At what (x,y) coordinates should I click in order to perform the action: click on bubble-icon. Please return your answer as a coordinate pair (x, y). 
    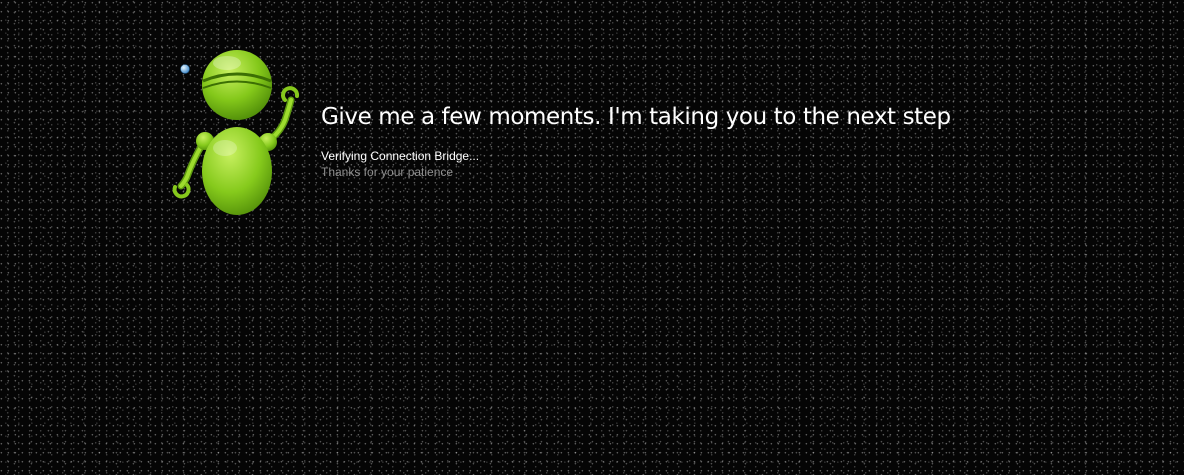
    Looking at the image, I should click on (185, 69).